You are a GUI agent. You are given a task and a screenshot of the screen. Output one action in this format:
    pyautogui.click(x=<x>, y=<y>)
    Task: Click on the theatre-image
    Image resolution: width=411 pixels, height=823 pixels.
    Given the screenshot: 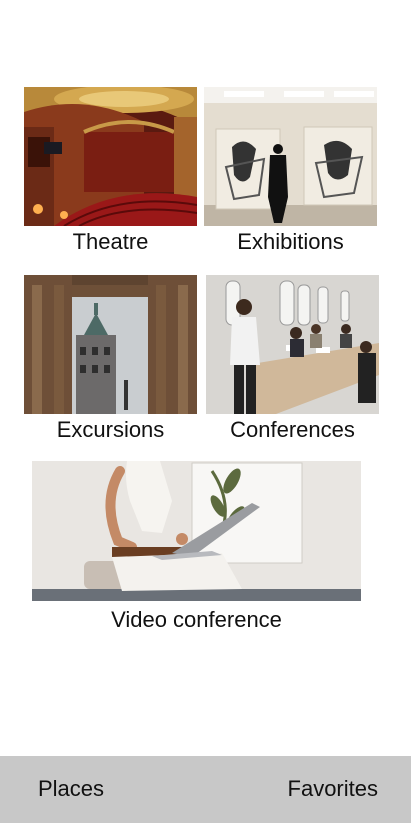 What is the action you would take?
    pyautogui.click(x=110, y=156)
    